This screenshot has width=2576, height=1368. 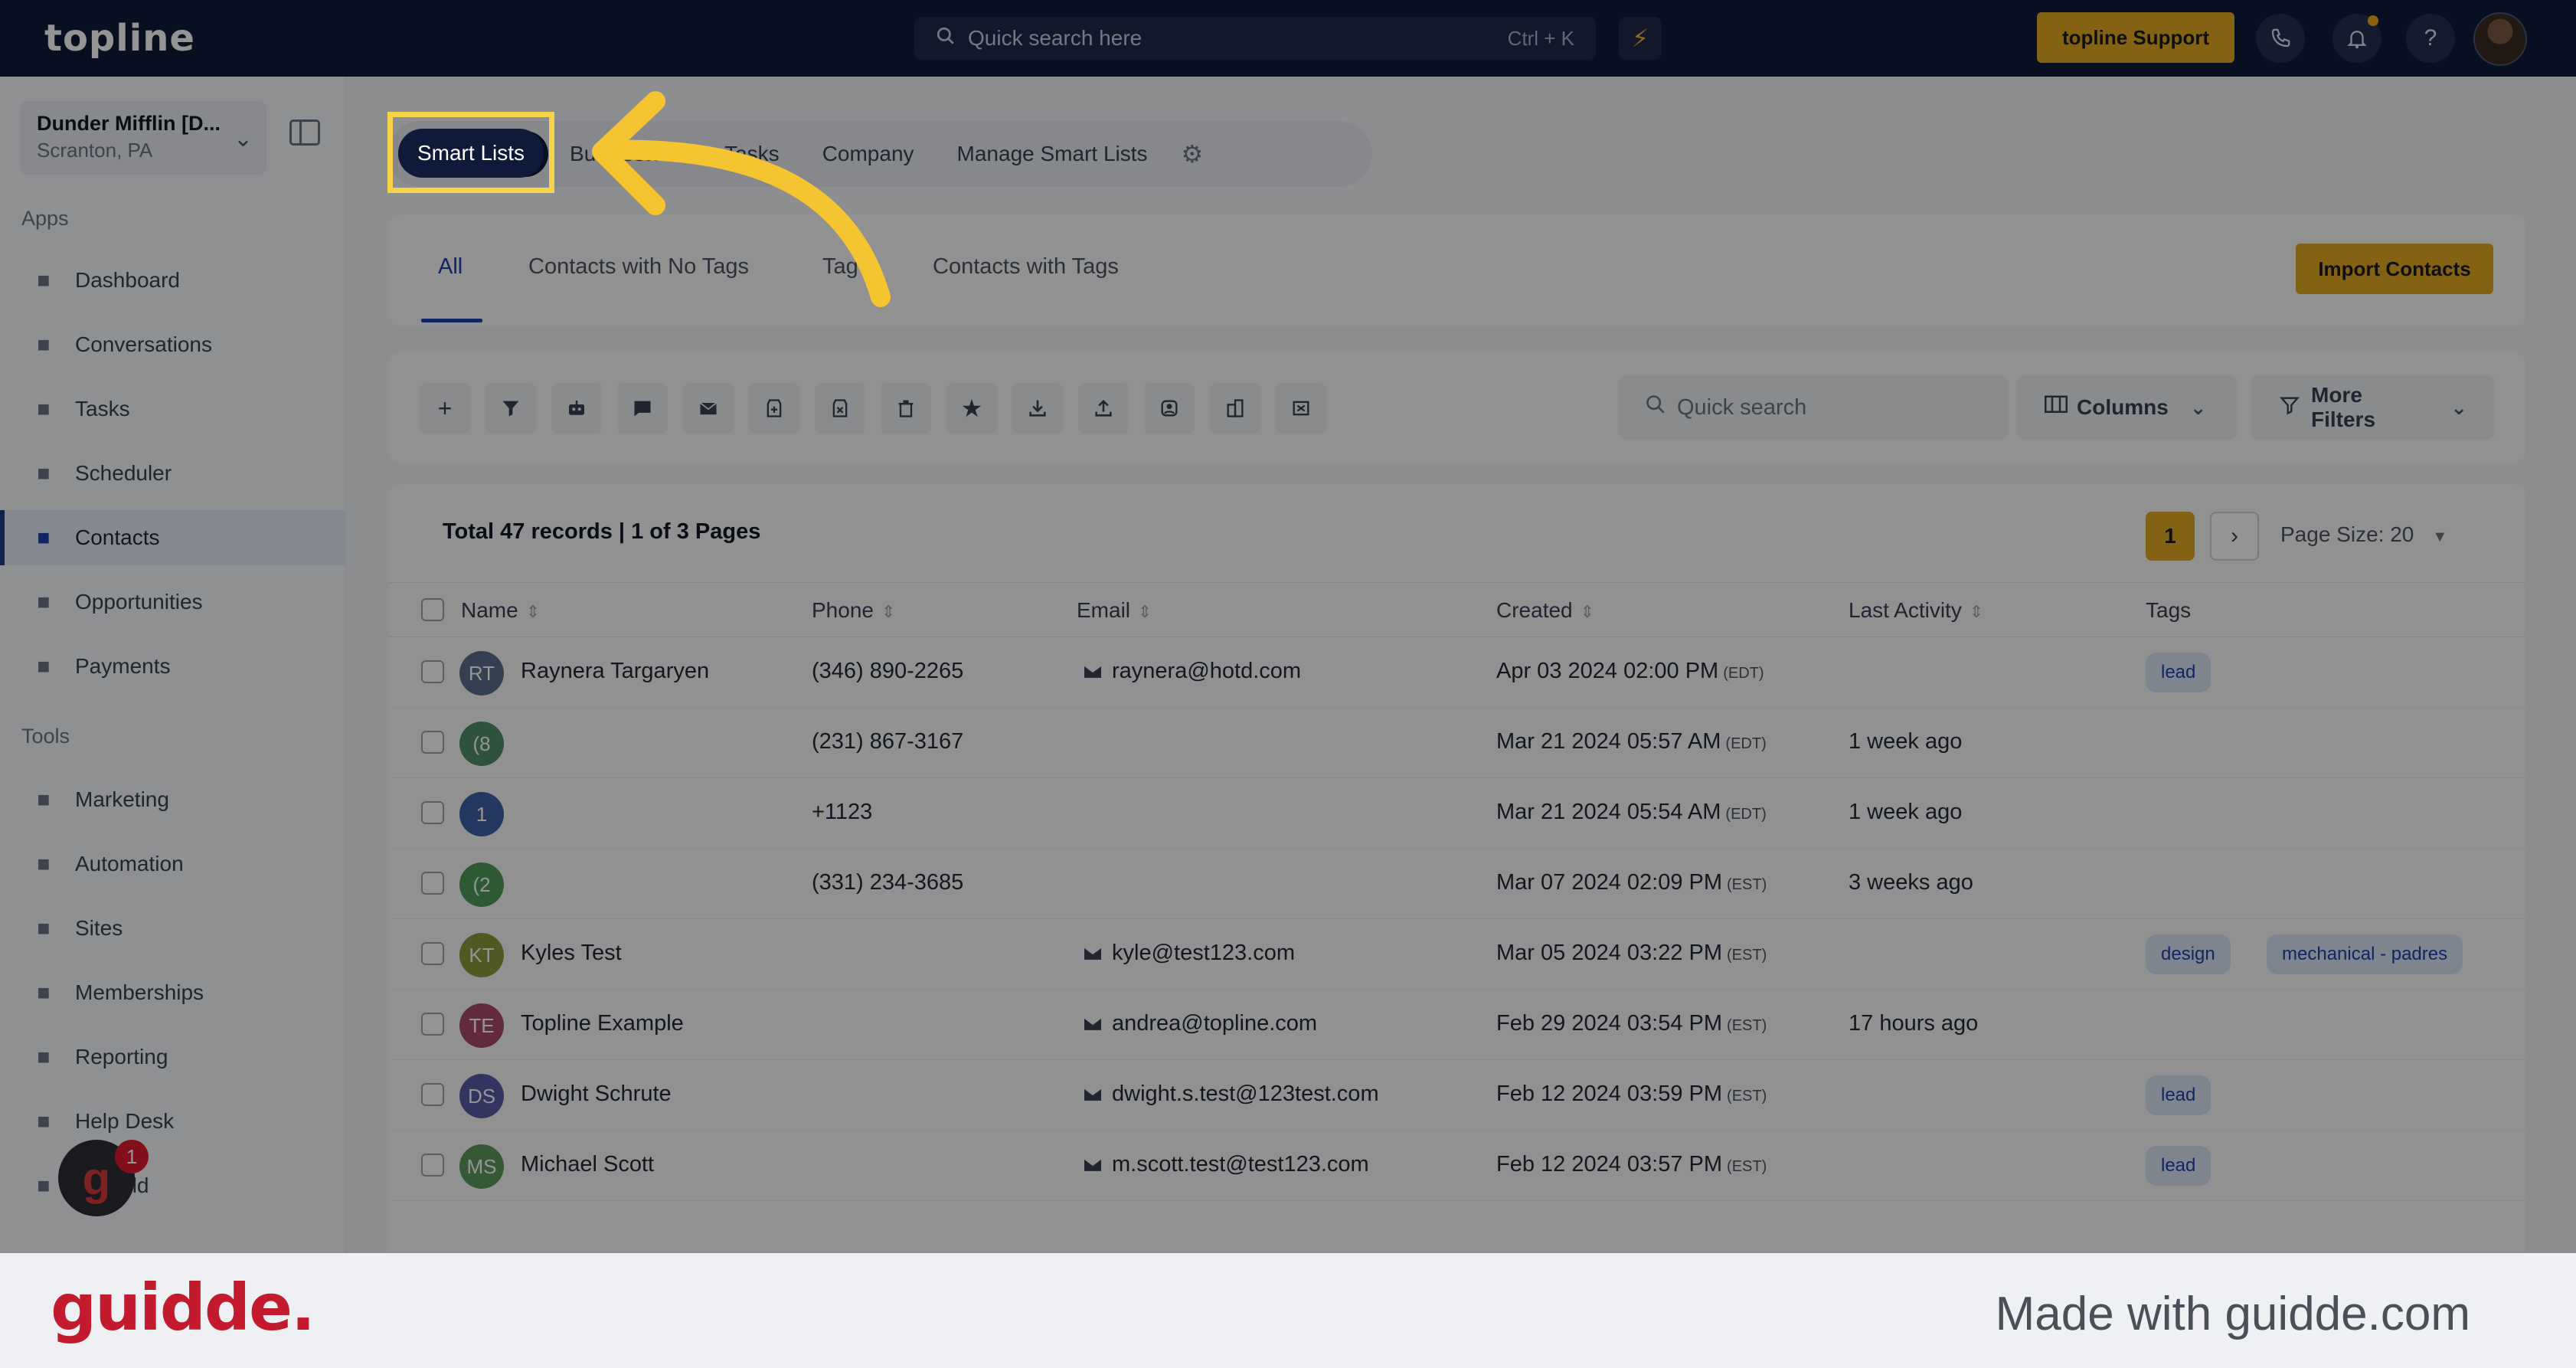 What do you see at coordinates (2232, 1314) in the screenshot?
I see `made-with-text: Made with guidde.com` at bounding box center [2232, 1314].